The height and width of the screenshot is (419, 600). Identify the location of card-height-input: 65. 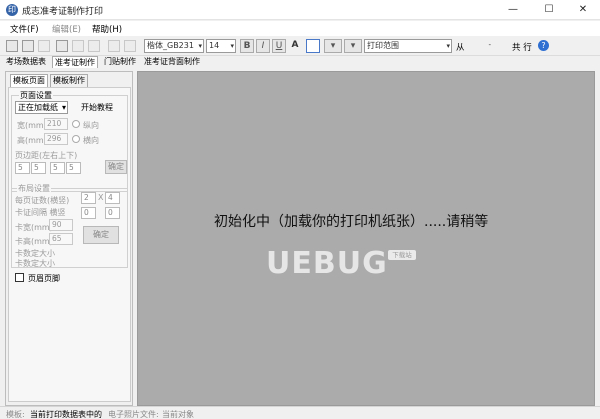
(61, 239).